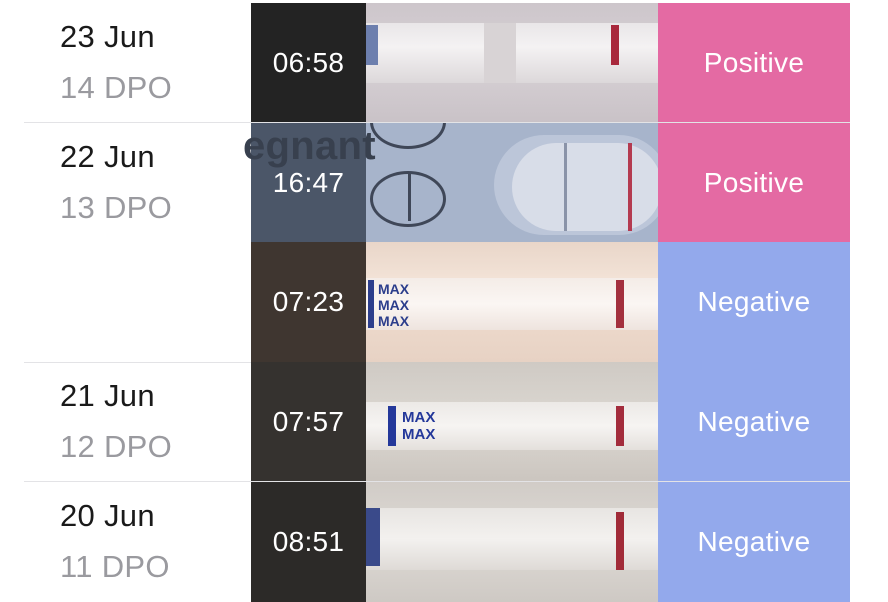  What do you see at coordinates (308, 422) in the screenshot?
I see `entry-time: 07:57` at bounding box center [308, 422].